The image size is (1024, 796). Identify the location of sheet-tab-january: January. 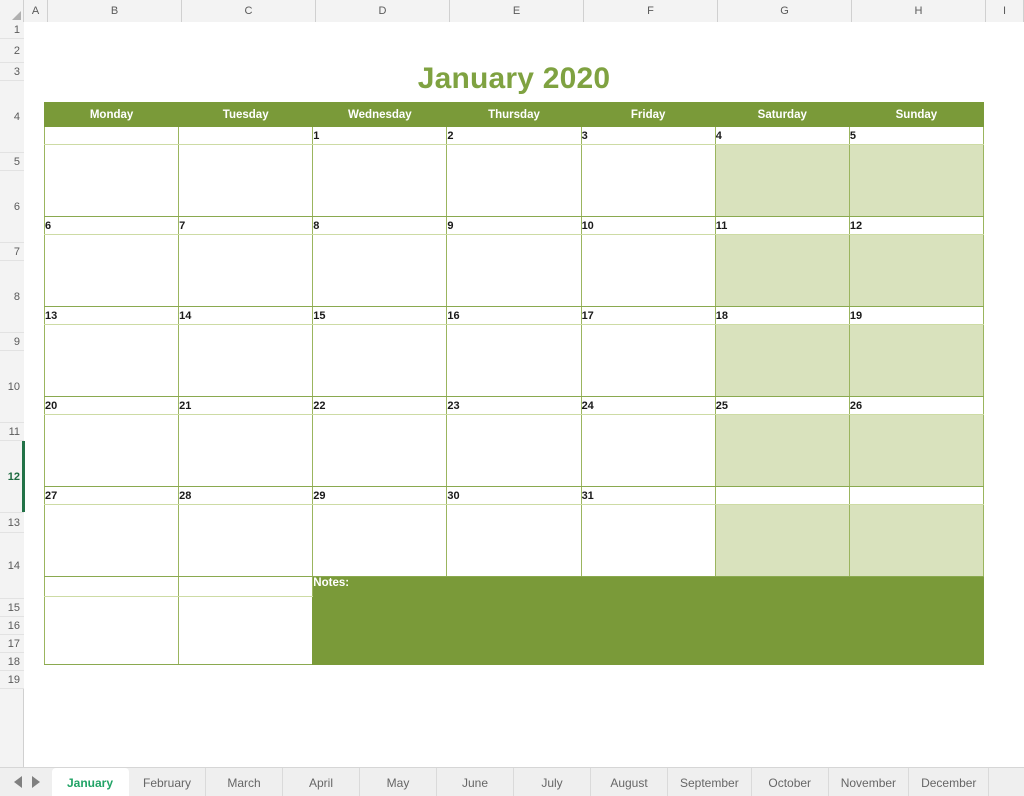
(90, 782).